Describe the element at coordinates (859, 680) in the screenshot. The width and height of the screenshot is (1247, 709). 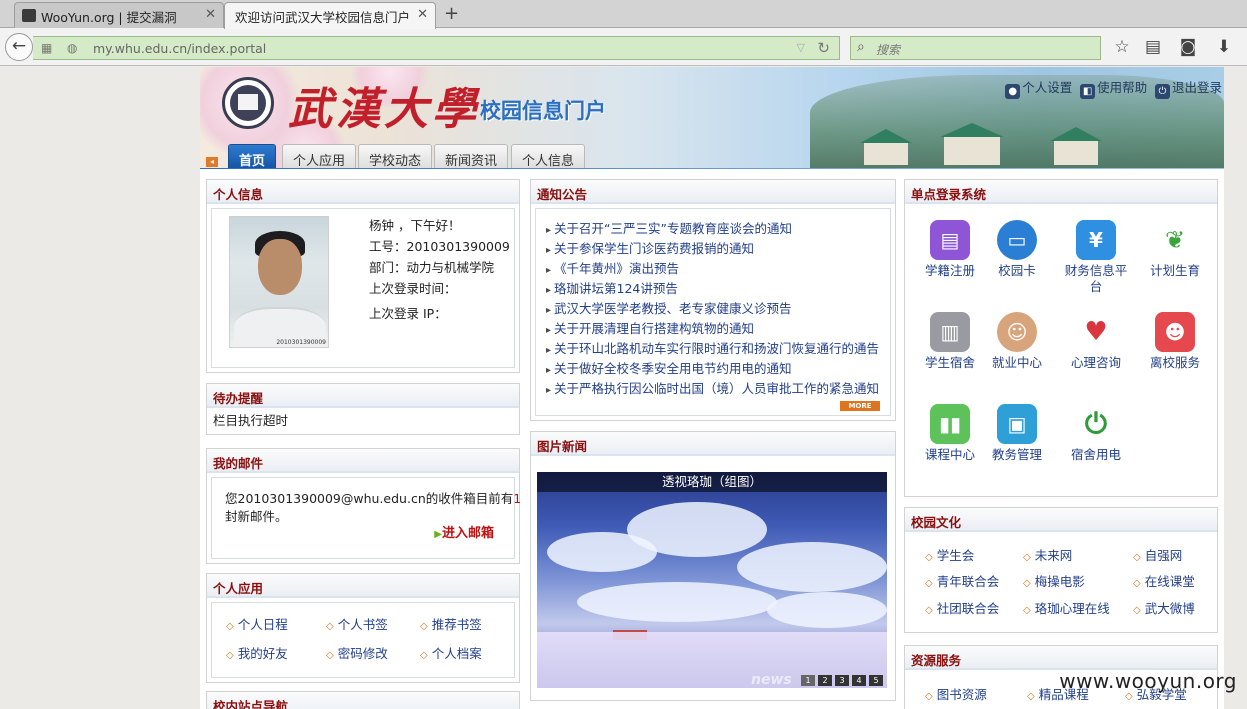
I see `slide-page-button: 4` at that location.